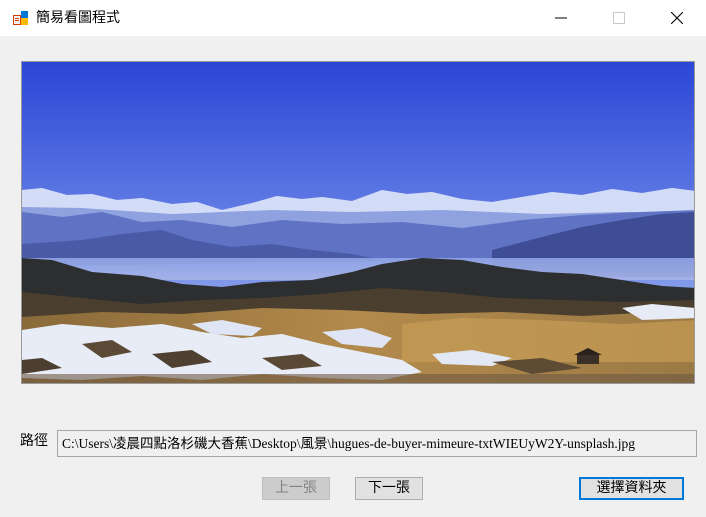 This screenshot has width=706, height=517. What do you see at coordinates (296, 488) in the screenshot?
I see `previous-image-button: 上一張` at bounding box center [296, 488].